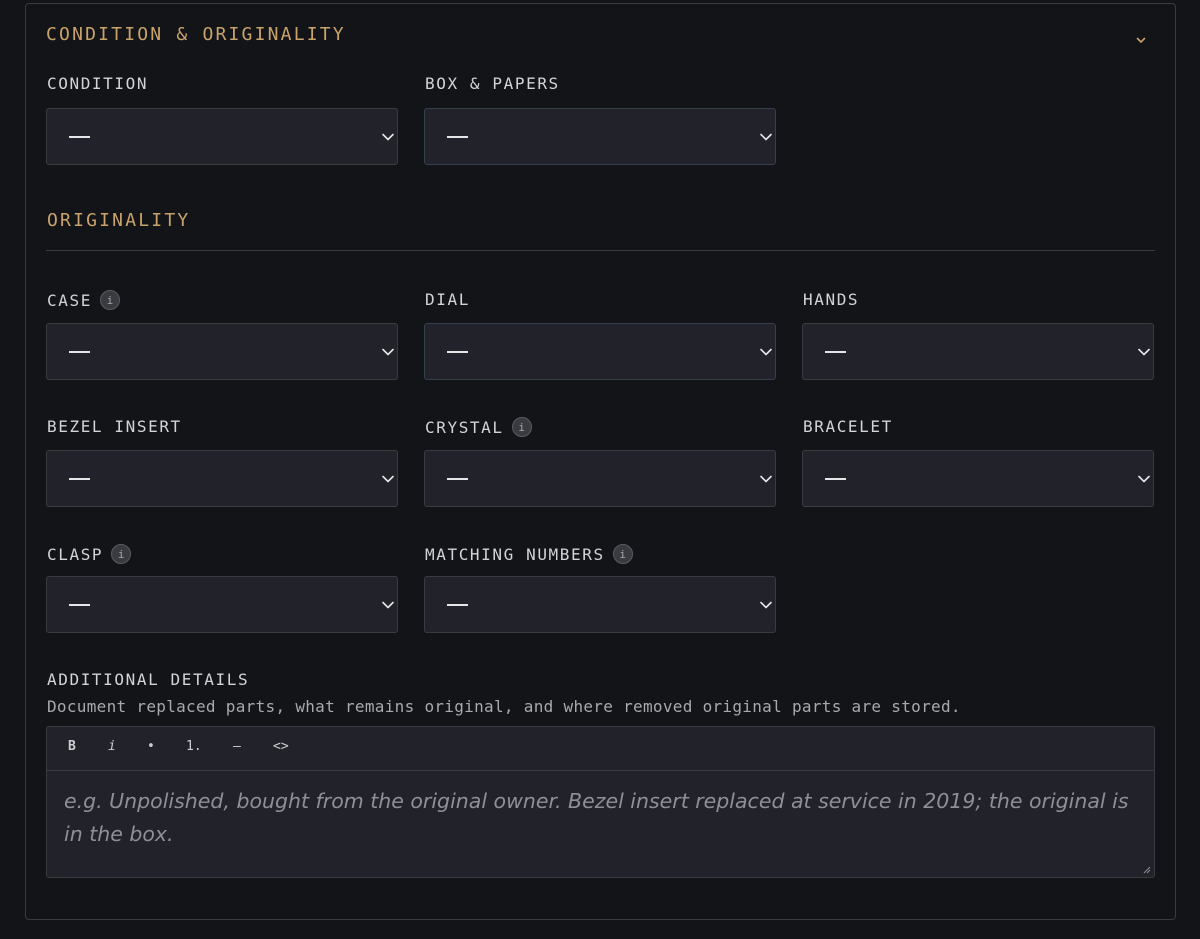  I want to click on case-select, so click(222, 351).